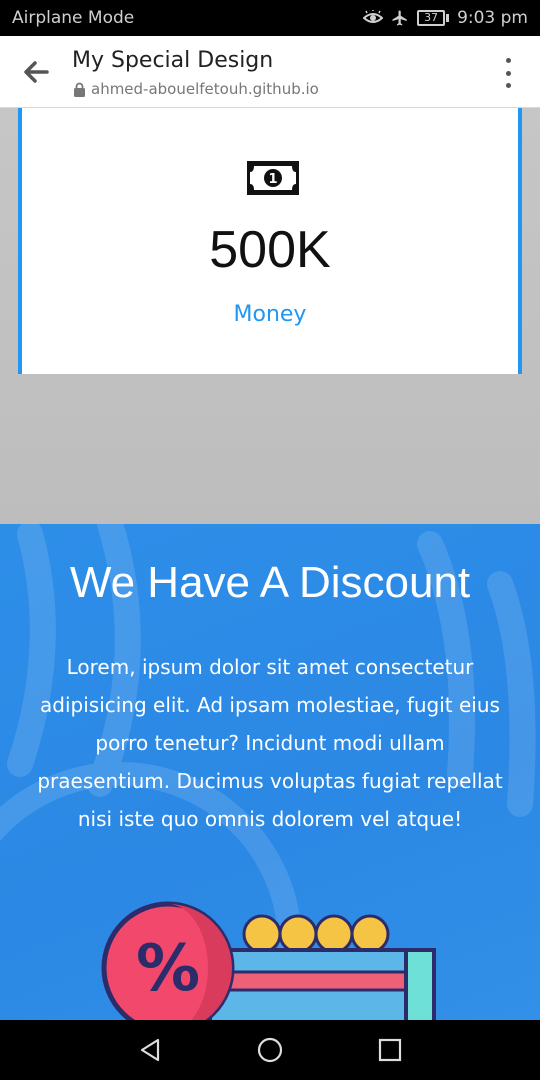 The height and width of the screenshot is (1080, 540). I want to click on status-carrier-text: Airplane Mode, so click(73, 18).